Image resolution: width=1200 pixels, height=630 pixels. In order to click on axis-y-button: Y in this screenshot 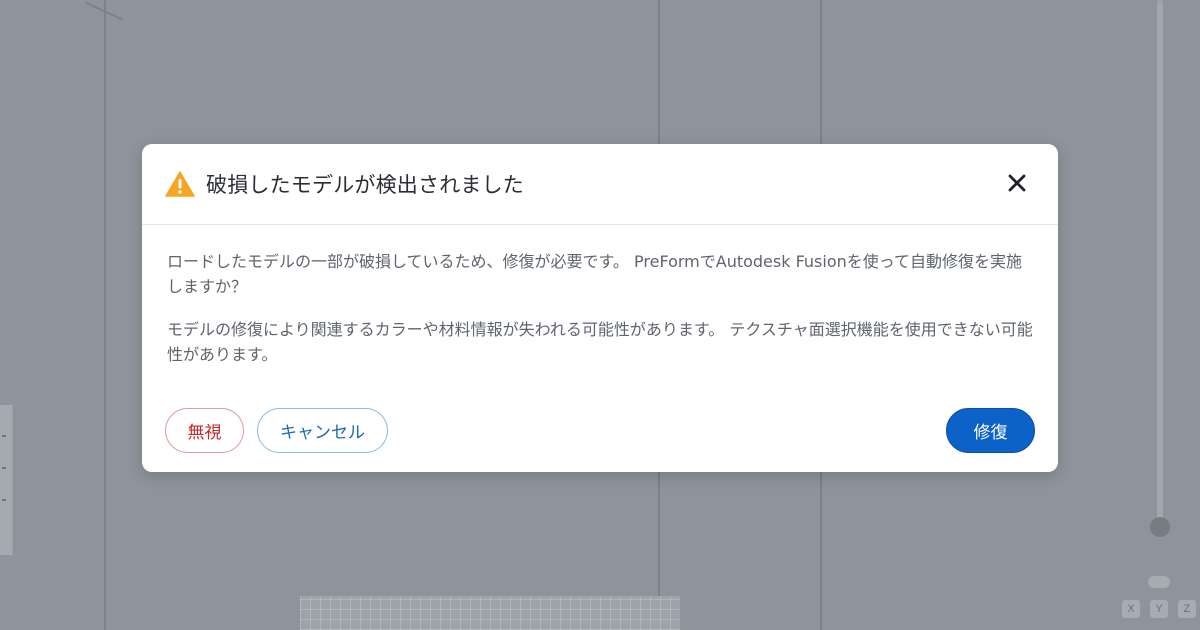, I will do `click(1159, 609)`.